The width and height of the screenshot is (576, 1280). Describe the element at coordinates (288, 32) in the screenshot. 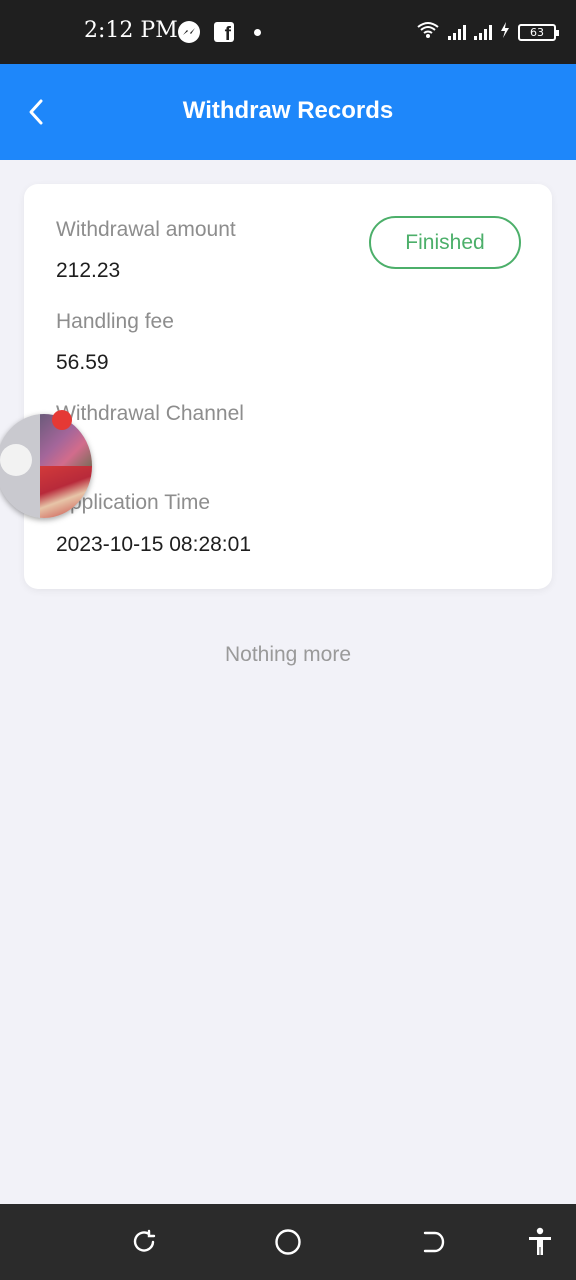

I see `status-bar: 2:12 PM f 63` at that location.